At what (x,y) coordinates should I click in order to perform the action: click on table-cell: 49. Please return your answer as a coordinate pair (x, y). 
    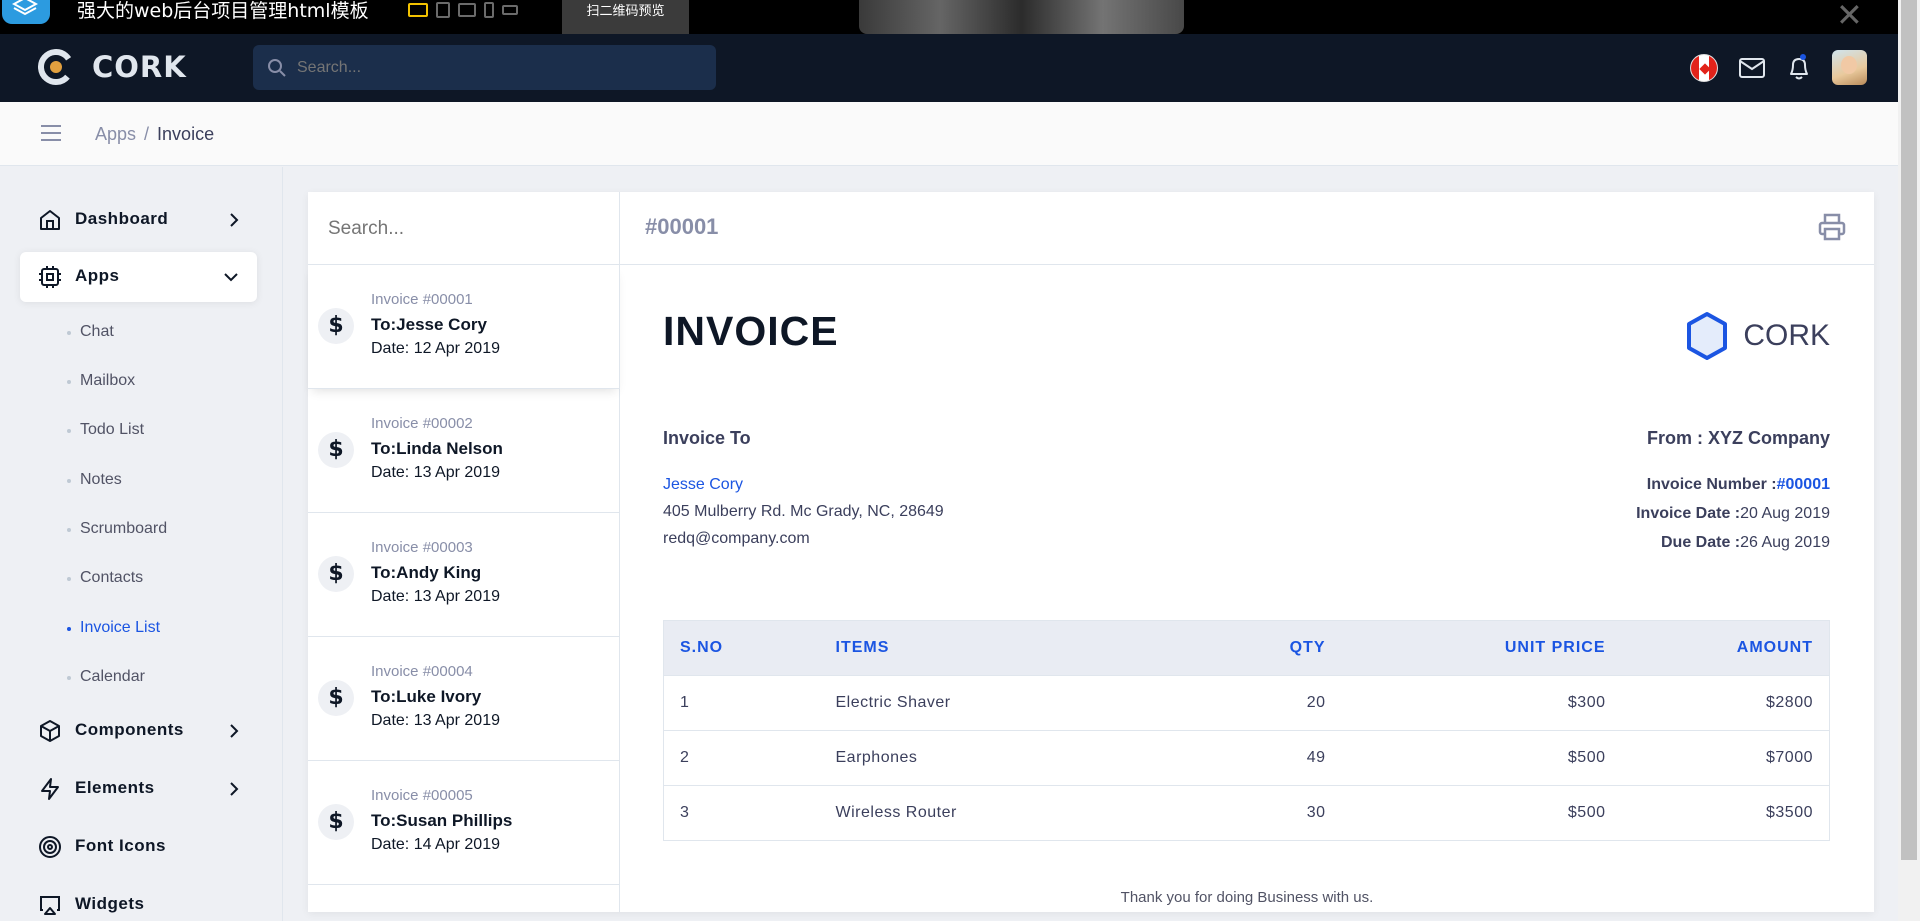
    Looking at the image, I should click on (1260, 758).